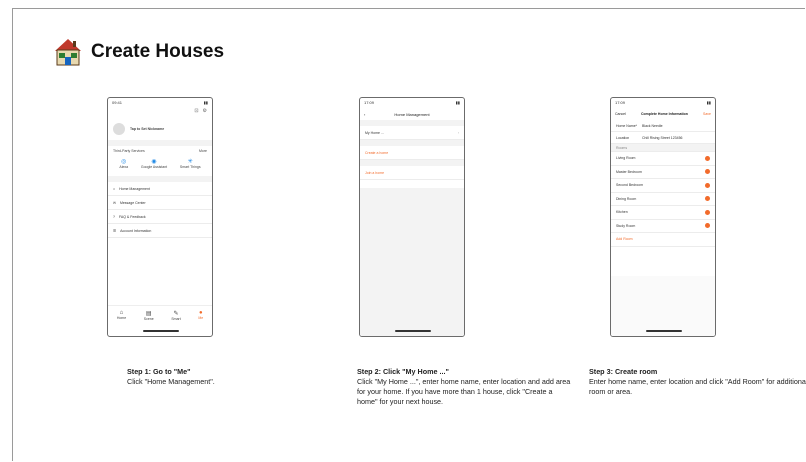 This screenshot has height=462, width=806. I want to click on location-field: Location Chill Rising Street 123456, so click(663, 138).